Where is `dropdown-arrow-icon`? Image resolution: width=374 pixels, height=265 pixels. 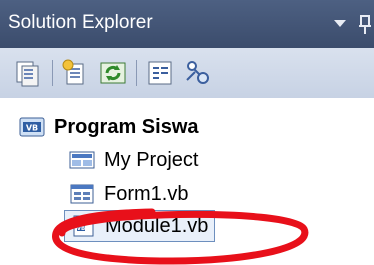 dropdown-arrow-icon is located at coordinates (340, 23).